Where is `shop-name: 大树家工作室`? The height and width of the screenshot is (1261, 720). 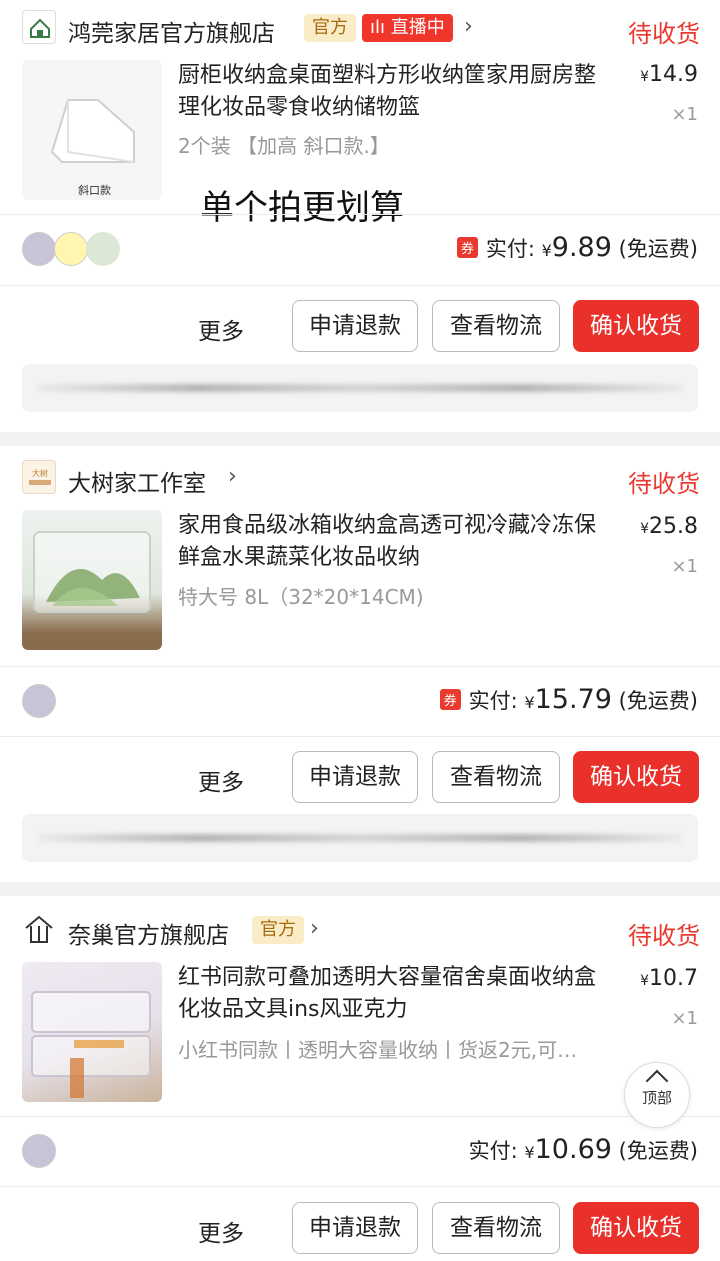 shop-name: 大树家工作室 is located at coordinates (137, 481).